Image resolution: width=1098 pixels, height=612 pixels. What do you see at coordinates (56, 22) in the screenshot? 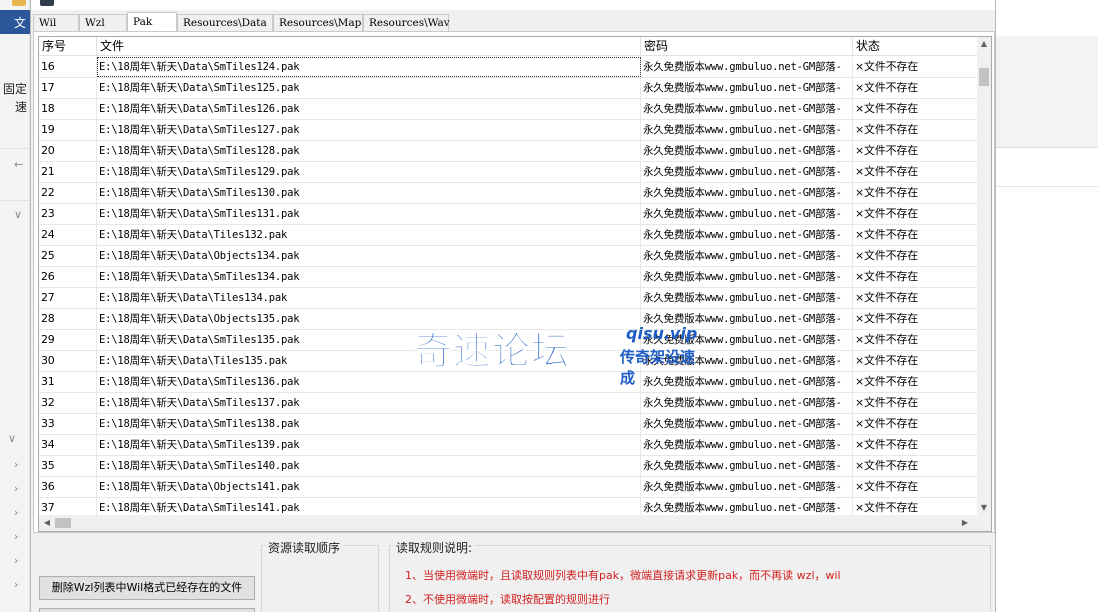
I see `tab-wil: Wil` at bounding box center [56, 22].